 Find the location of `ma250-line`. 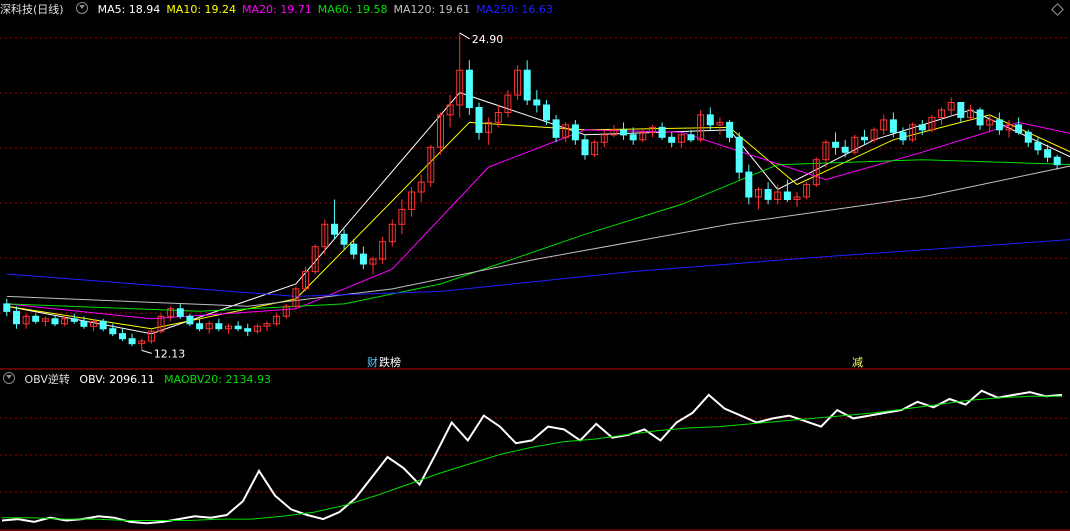

ma250-line is located at coordinates (538, 268).